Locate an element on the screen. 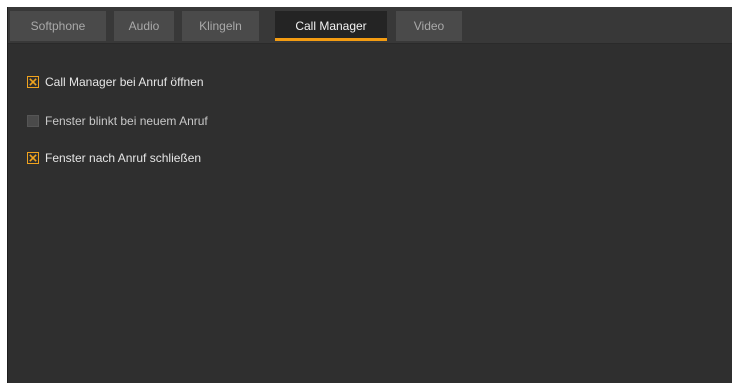  active-tab-indicator is located at coordinates (331, 39).